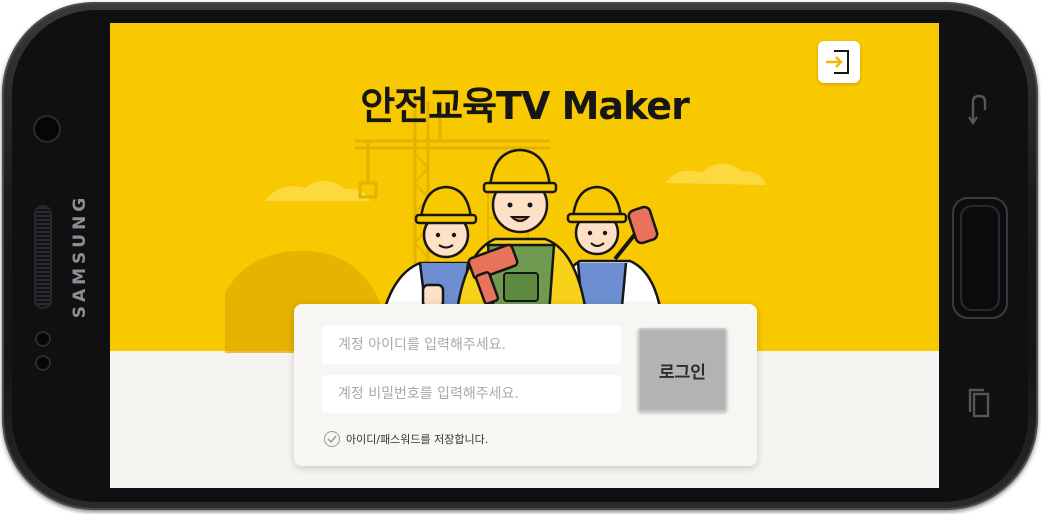 This screenshot has height=514, width=1041. What do you see at coordinates (43, 257) in the screenshot?
I see `speaker-grille` at bounding box center [43, 257].